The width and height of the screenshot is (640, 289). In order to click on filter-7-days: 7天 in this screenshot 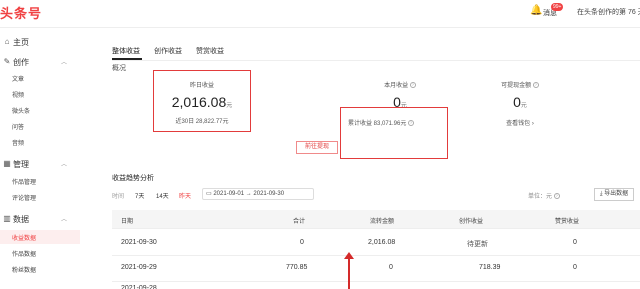, I will do `click(139, 195)`.